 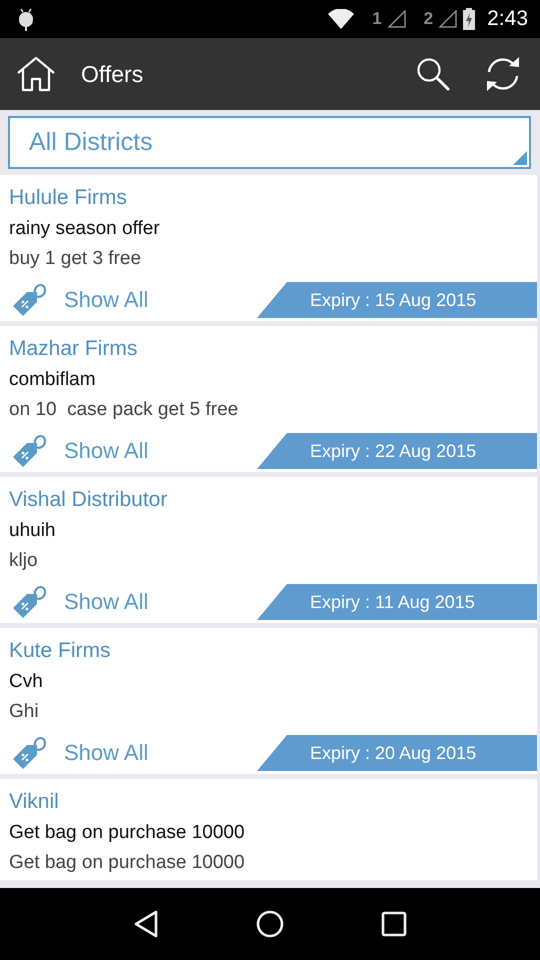 What do you see at coordinates (341, 19) in the screenshot?
I see `wifi-icon` at bounding box center [341, 19].